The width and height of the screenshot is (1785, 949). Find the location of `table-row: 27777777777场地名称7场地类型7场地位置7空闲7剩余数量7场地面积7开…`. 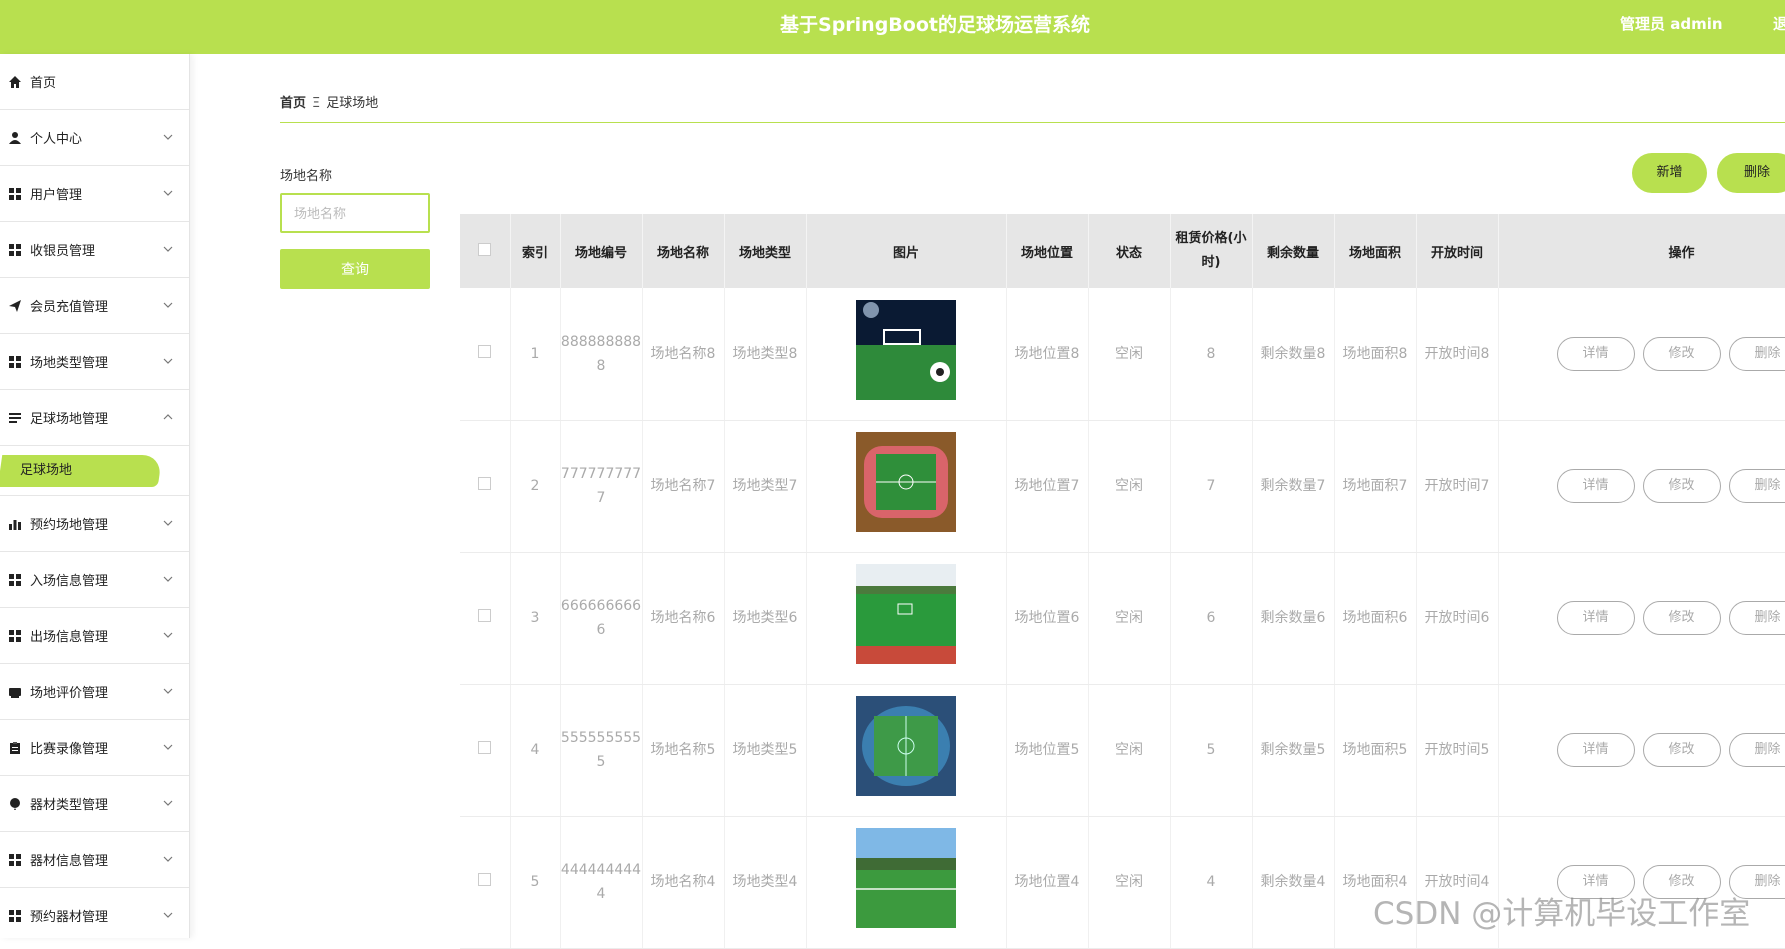

table-row: 27777777777场地名称7场地类型7场地位置7空闲7剩余数量7场地面积7开… is located at coordinates (1122, 486).